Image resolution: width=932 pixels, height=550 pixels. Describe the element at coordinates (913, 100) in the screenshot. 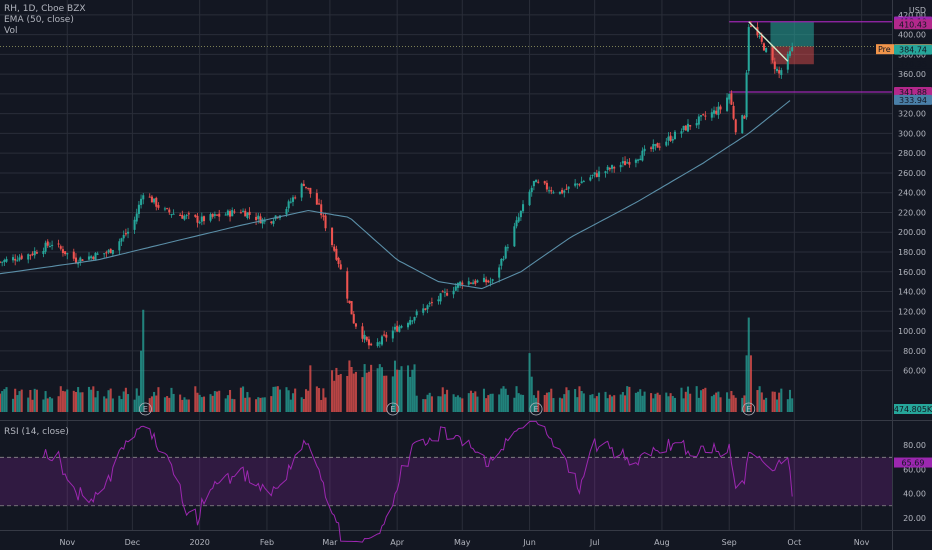

I see `price-tag-text: 333.94` at that location.